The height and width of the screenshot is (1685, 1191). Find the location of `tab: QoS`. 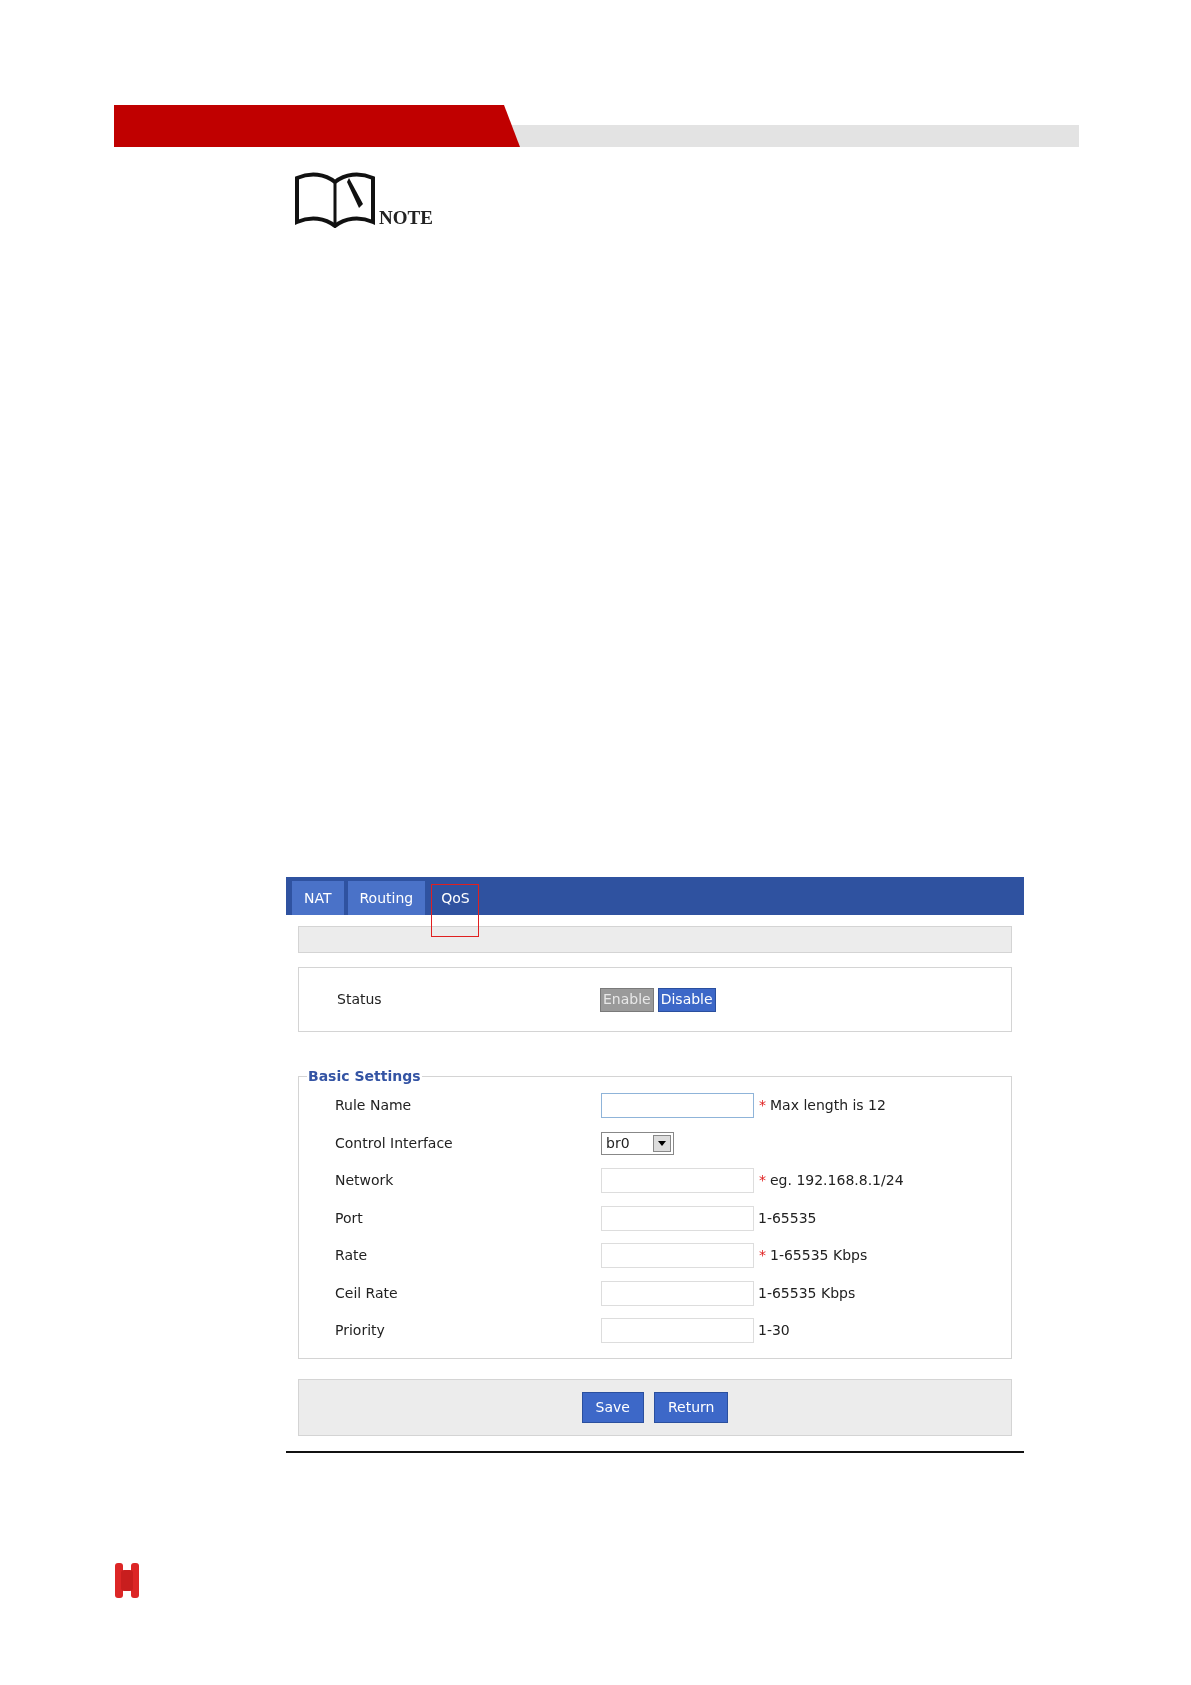

tab: QoS is located at coordinates (455, 898).